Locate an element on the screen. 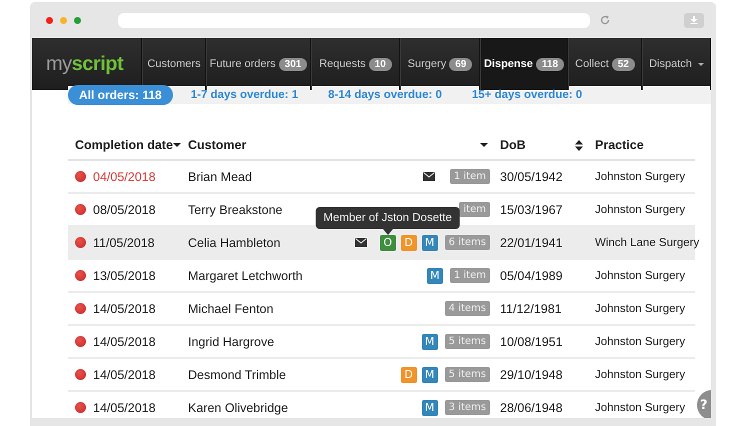 The height and width of the screenshot is (426, 752). nav-tab: Dispense 118 is located at coordinates (524, 64).